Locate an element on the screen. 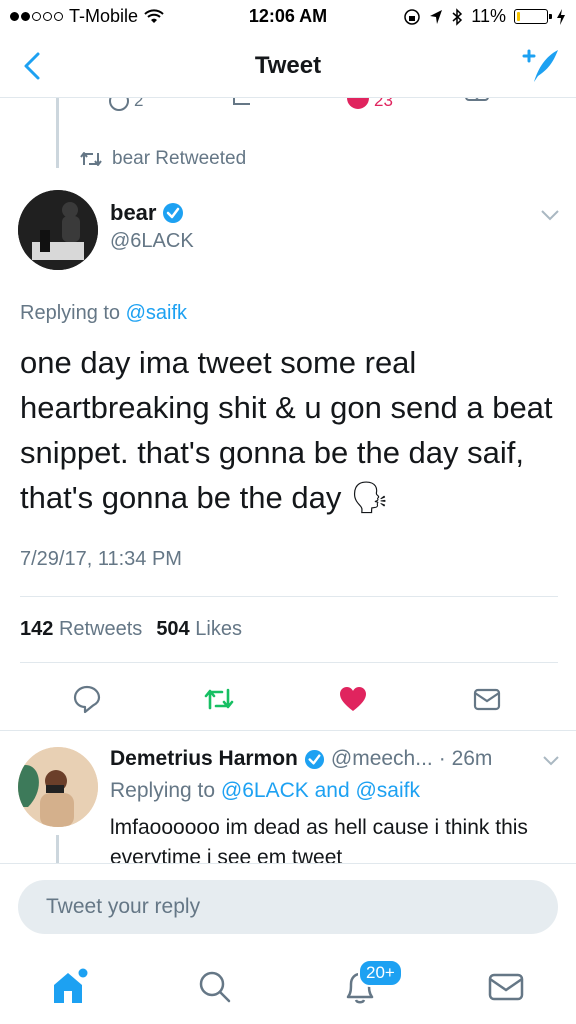 This screenshot has width=576, height=1024. reply-composer: Tweet your reply is located at coordinates (288, 907).